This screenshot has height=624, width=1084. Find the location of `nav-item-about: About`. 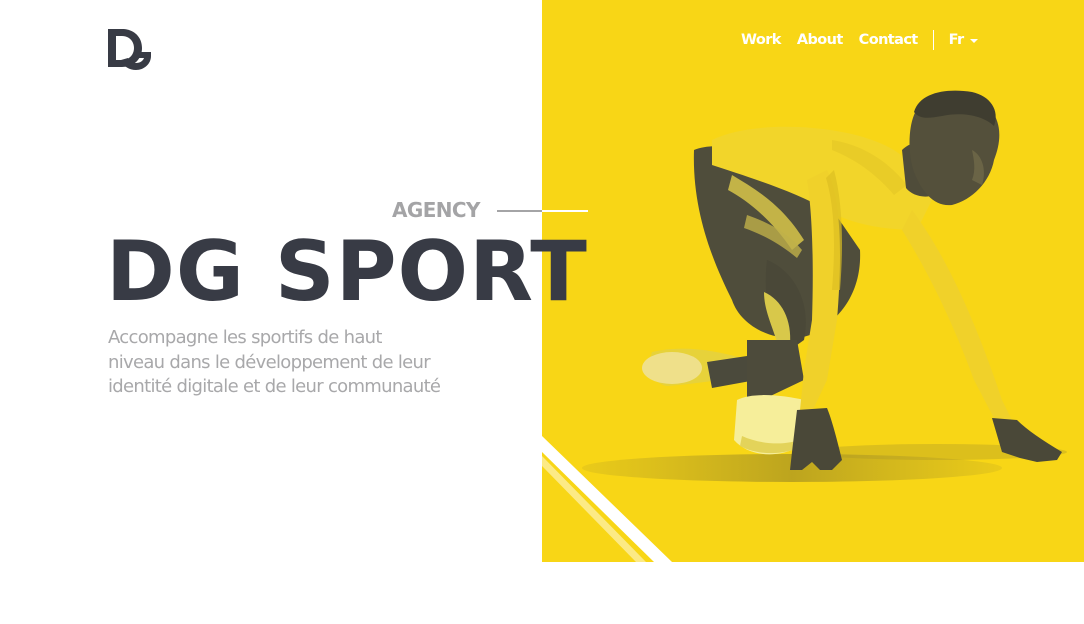

nav-item-about: About is located at coordinates (820, 40).